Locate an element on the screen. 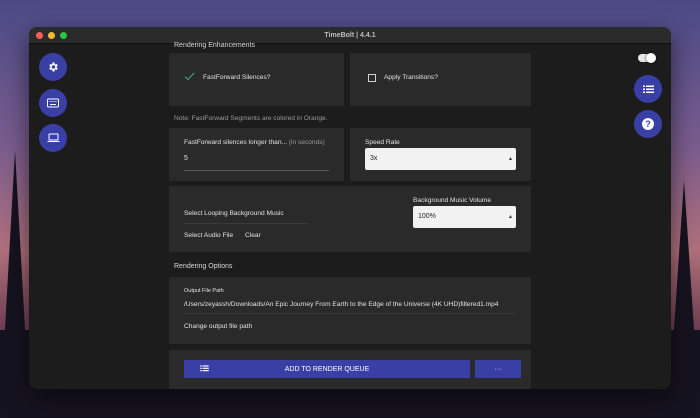 The image size is (700, 418). music-path-underline is located at coordinates (246, 223).